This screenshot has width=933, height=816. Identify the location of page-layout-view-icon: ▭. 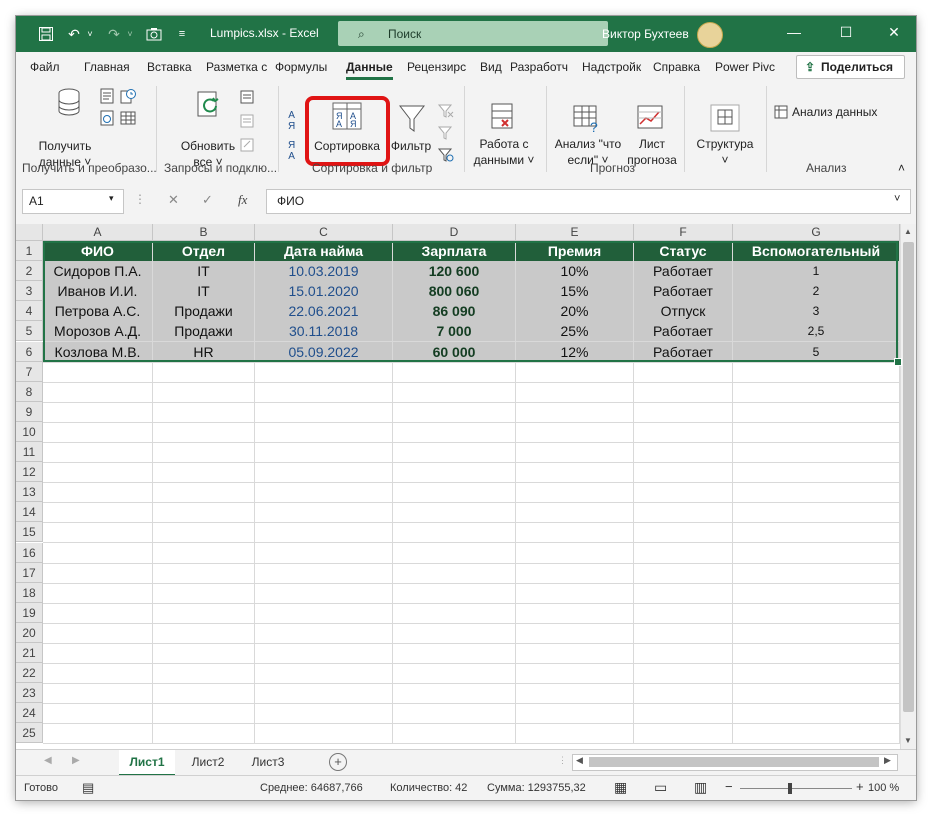
(660, 787).